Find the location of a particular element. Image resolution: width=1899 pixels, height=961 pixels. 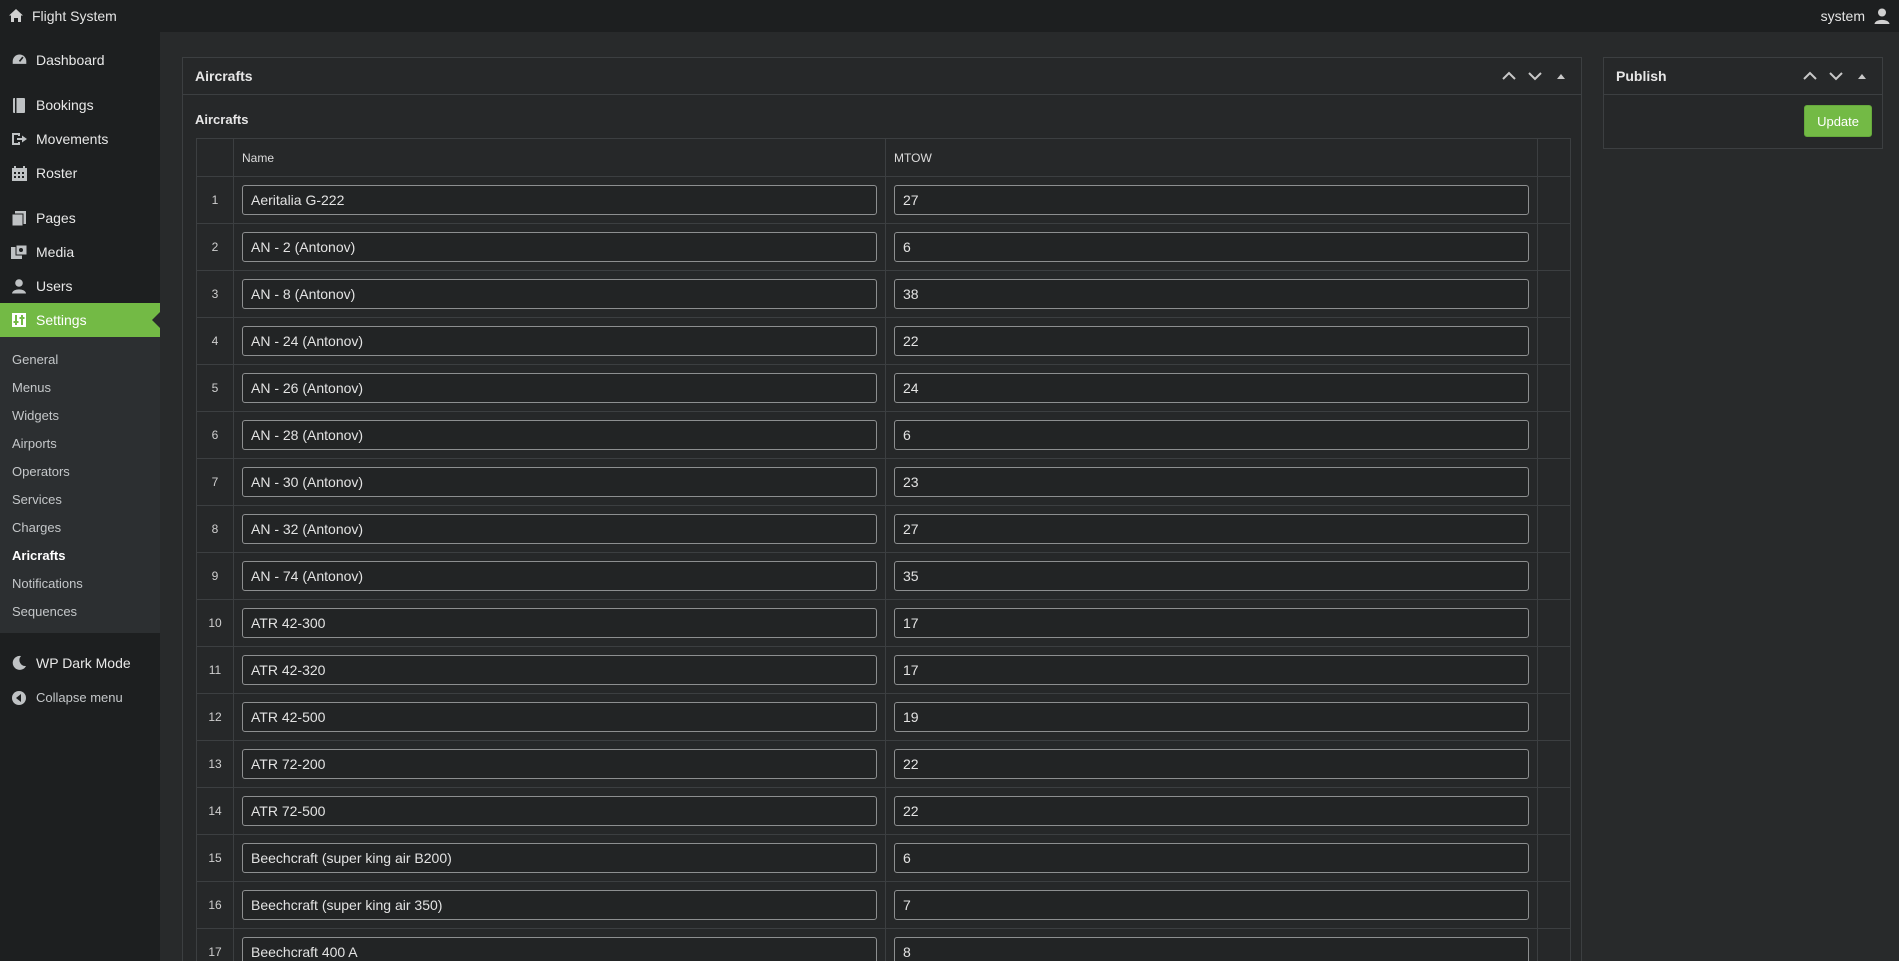

table-row: 12 ATR 42-500 19 is located at coordinates (883, 717).